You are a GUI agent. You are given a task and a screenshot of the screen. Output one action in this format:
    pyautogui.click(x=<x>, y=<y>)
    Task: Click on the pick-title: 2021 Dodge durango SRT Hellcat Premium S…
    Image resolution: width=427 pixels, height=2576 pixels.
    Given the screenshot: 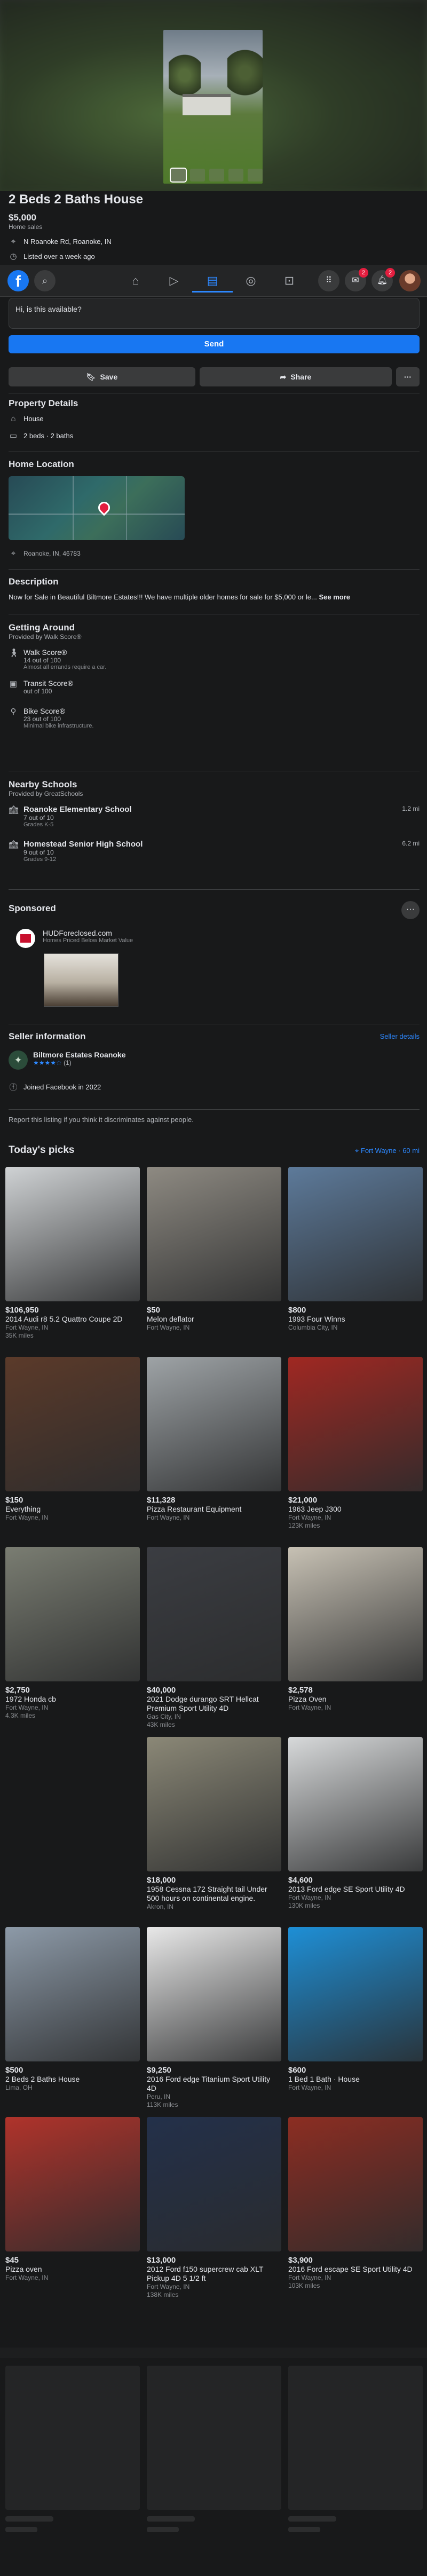 What is the action you would take?
    pyautogui.click(x=203, y=1703)
    